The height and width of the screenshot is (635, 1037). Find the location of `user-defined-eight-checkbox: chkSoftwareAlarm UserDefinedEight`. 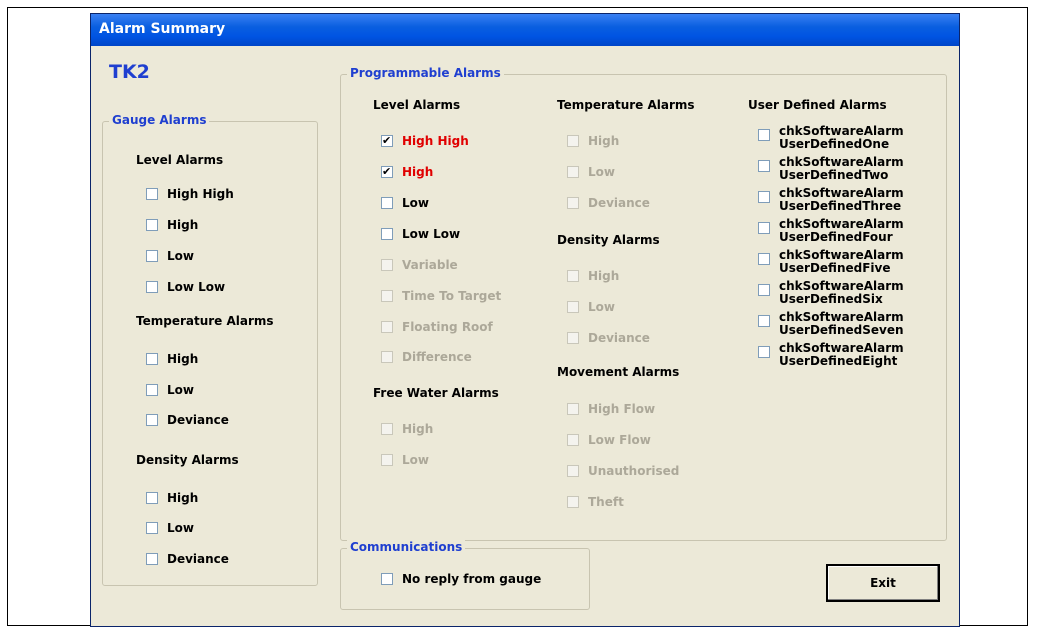

user-defined-eight-checkbox: chkSoftwareAlarm UserDefinedEight is located at coordinates (831, 355).